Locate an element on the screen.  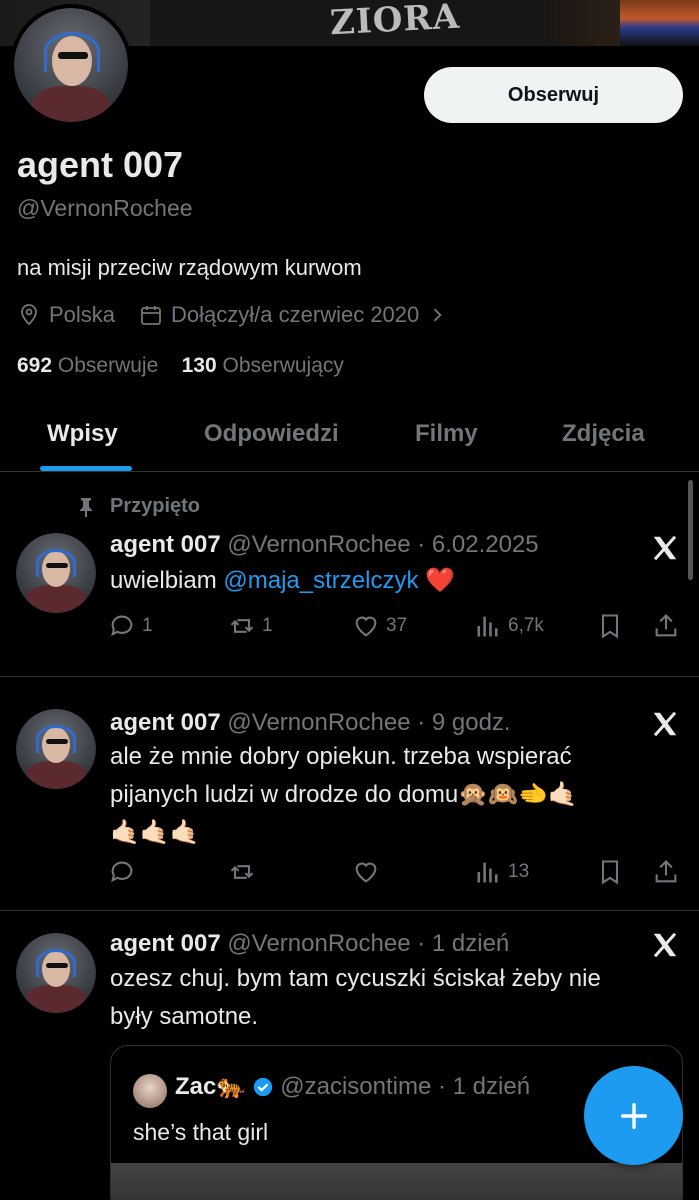
follow-button: Obserwuj is located at coordinates (553, 95).